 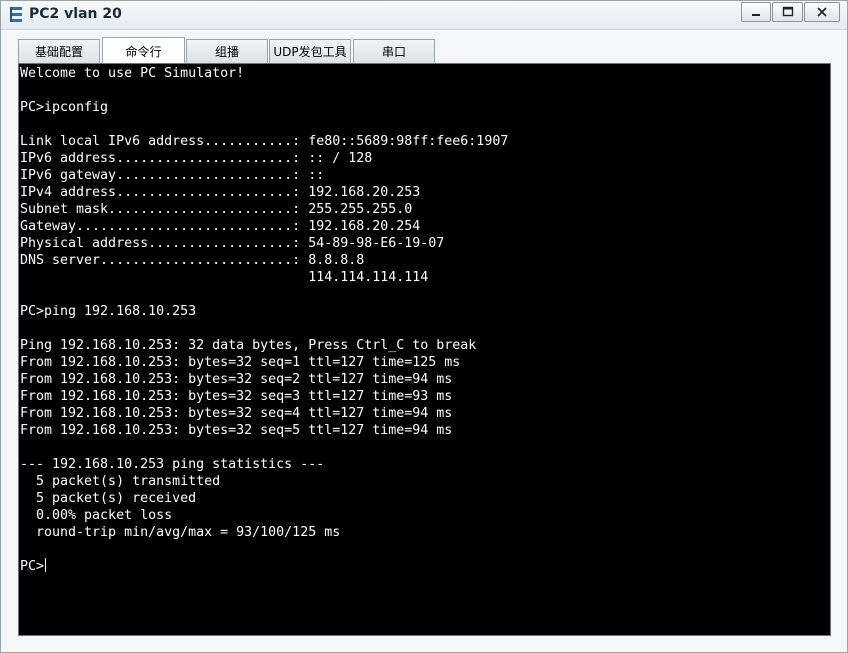 What do you see at coordinates (756, 15) in the screenshot?
I see `minimize-icon` at bounding box center [756, 15].